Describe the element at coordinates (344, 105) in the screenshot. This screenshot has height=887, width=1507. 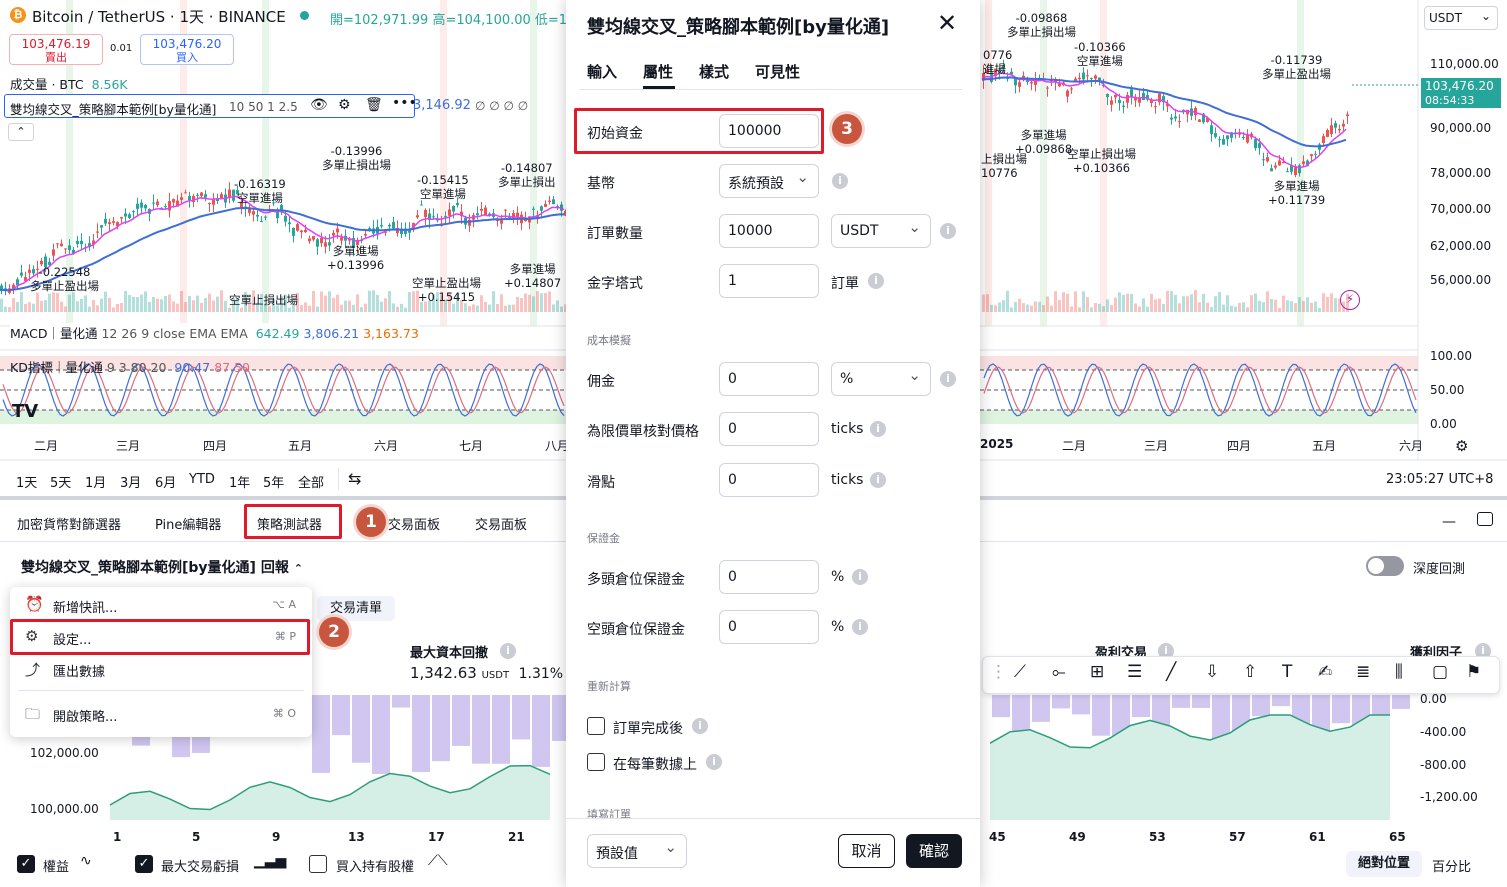
I see `settings-icon: ⚙` at that location.